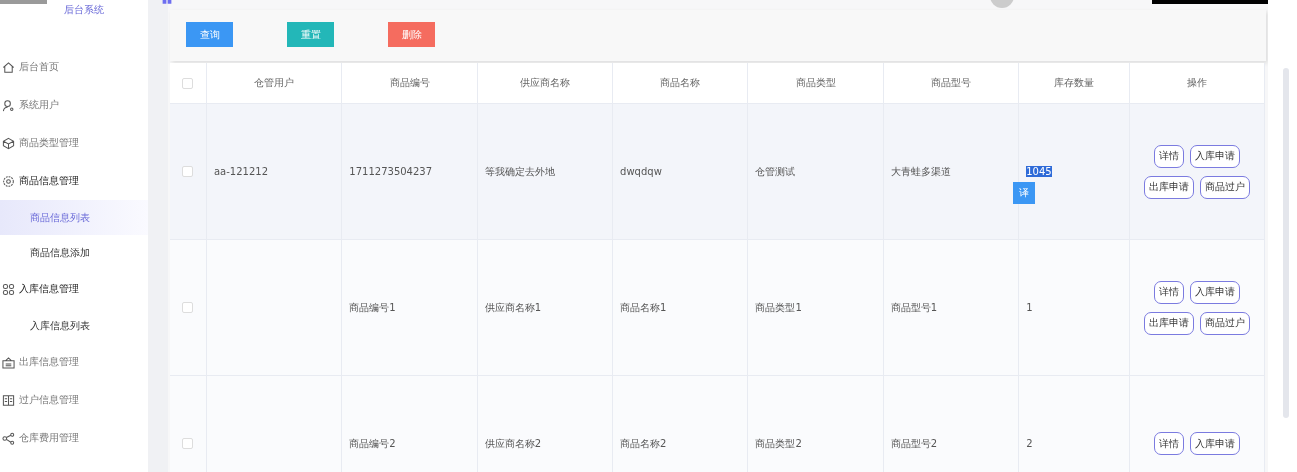 The width and height of the screenshot is (1297, 472). Describe the element at coordinates (410, 83) in the screenshot. I see `column-header: 商品编号` at that location.